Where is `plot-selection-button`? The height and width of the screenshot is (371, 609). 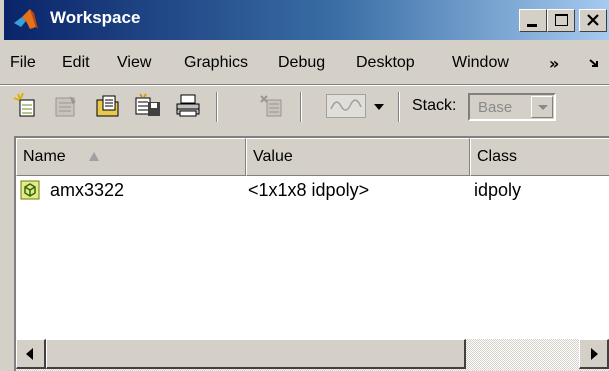
plot-selection-button is located at coordinates (346, 106).